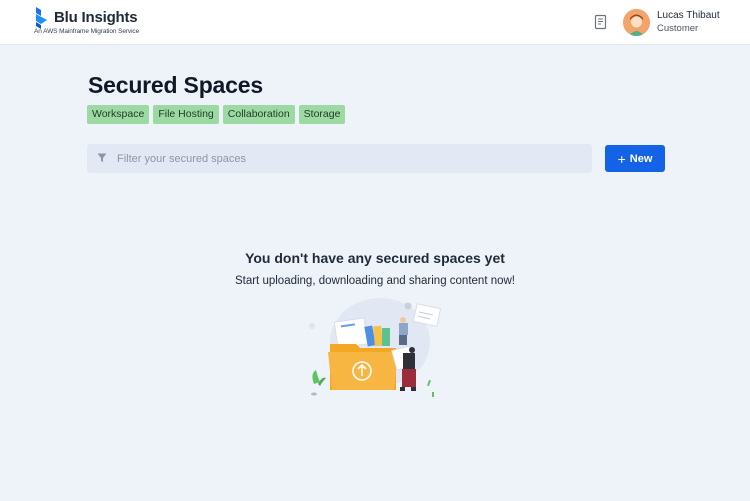  What do you see at coordinates (87, 31) in the screenshot?
I see `logo-subtitle: An AWS Mainframe Migration Service` at bounding box center [87, 31].